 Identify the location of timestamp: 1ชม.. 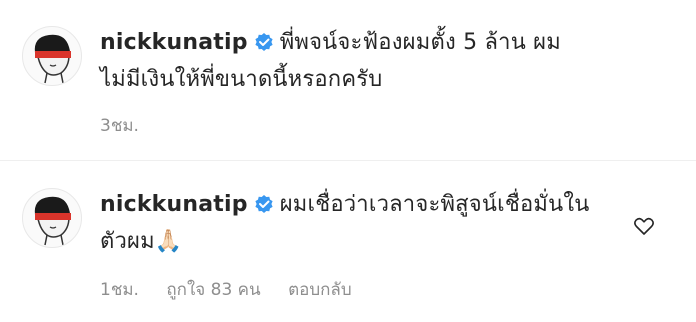
(119, 290).